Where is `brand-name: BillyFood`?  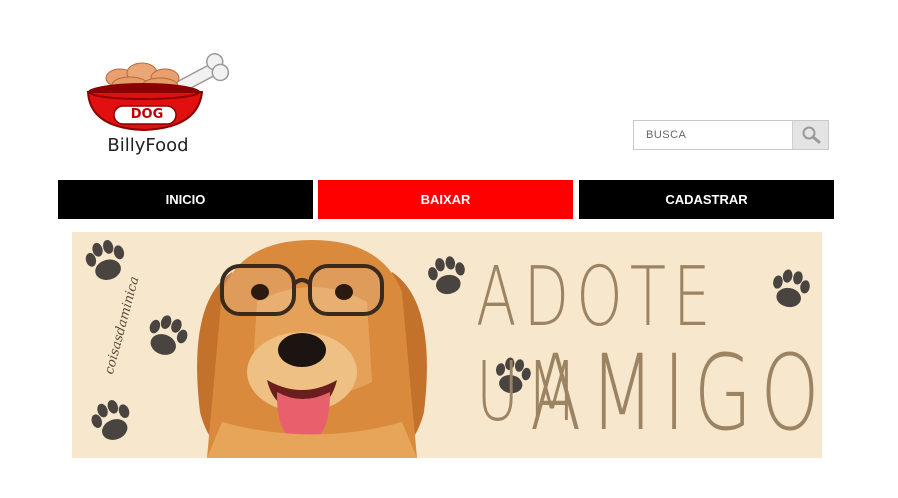
brand-name: BillyFood is located at coordinates (148, 145).